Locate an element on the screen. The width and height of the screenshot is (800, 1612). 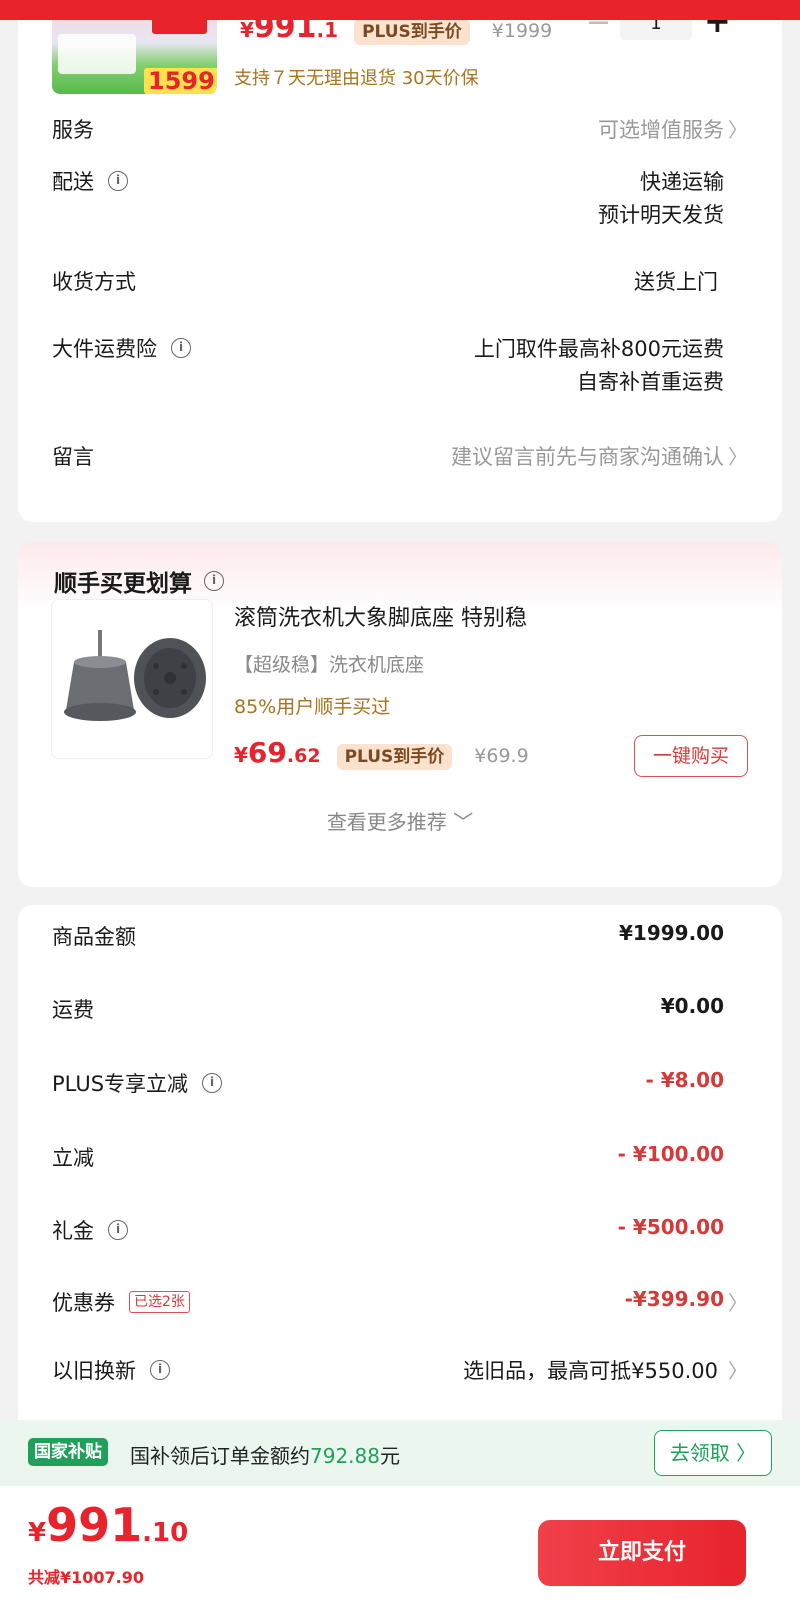
total-decimal: .10 is located at coordinates (165, 1533).